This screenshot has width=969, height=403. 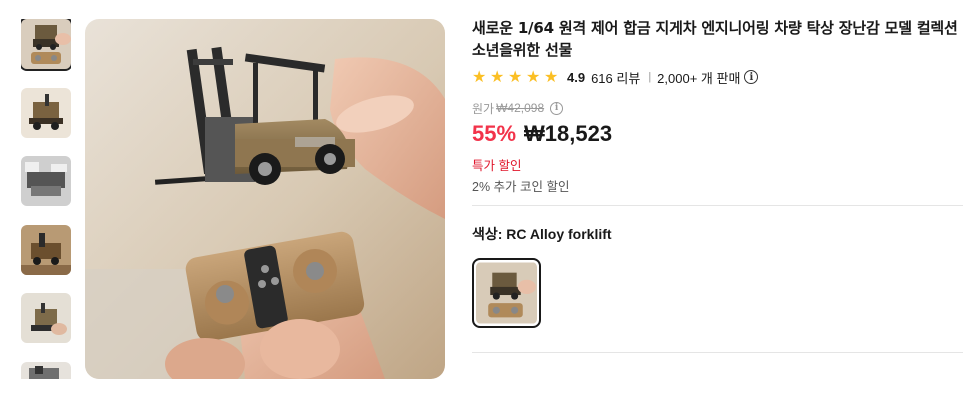 What do you see at coordinates (699, 78) in the screenshot?
I see `sold-count: 2,000+ 개 판매` at bounding box center [699, 78].